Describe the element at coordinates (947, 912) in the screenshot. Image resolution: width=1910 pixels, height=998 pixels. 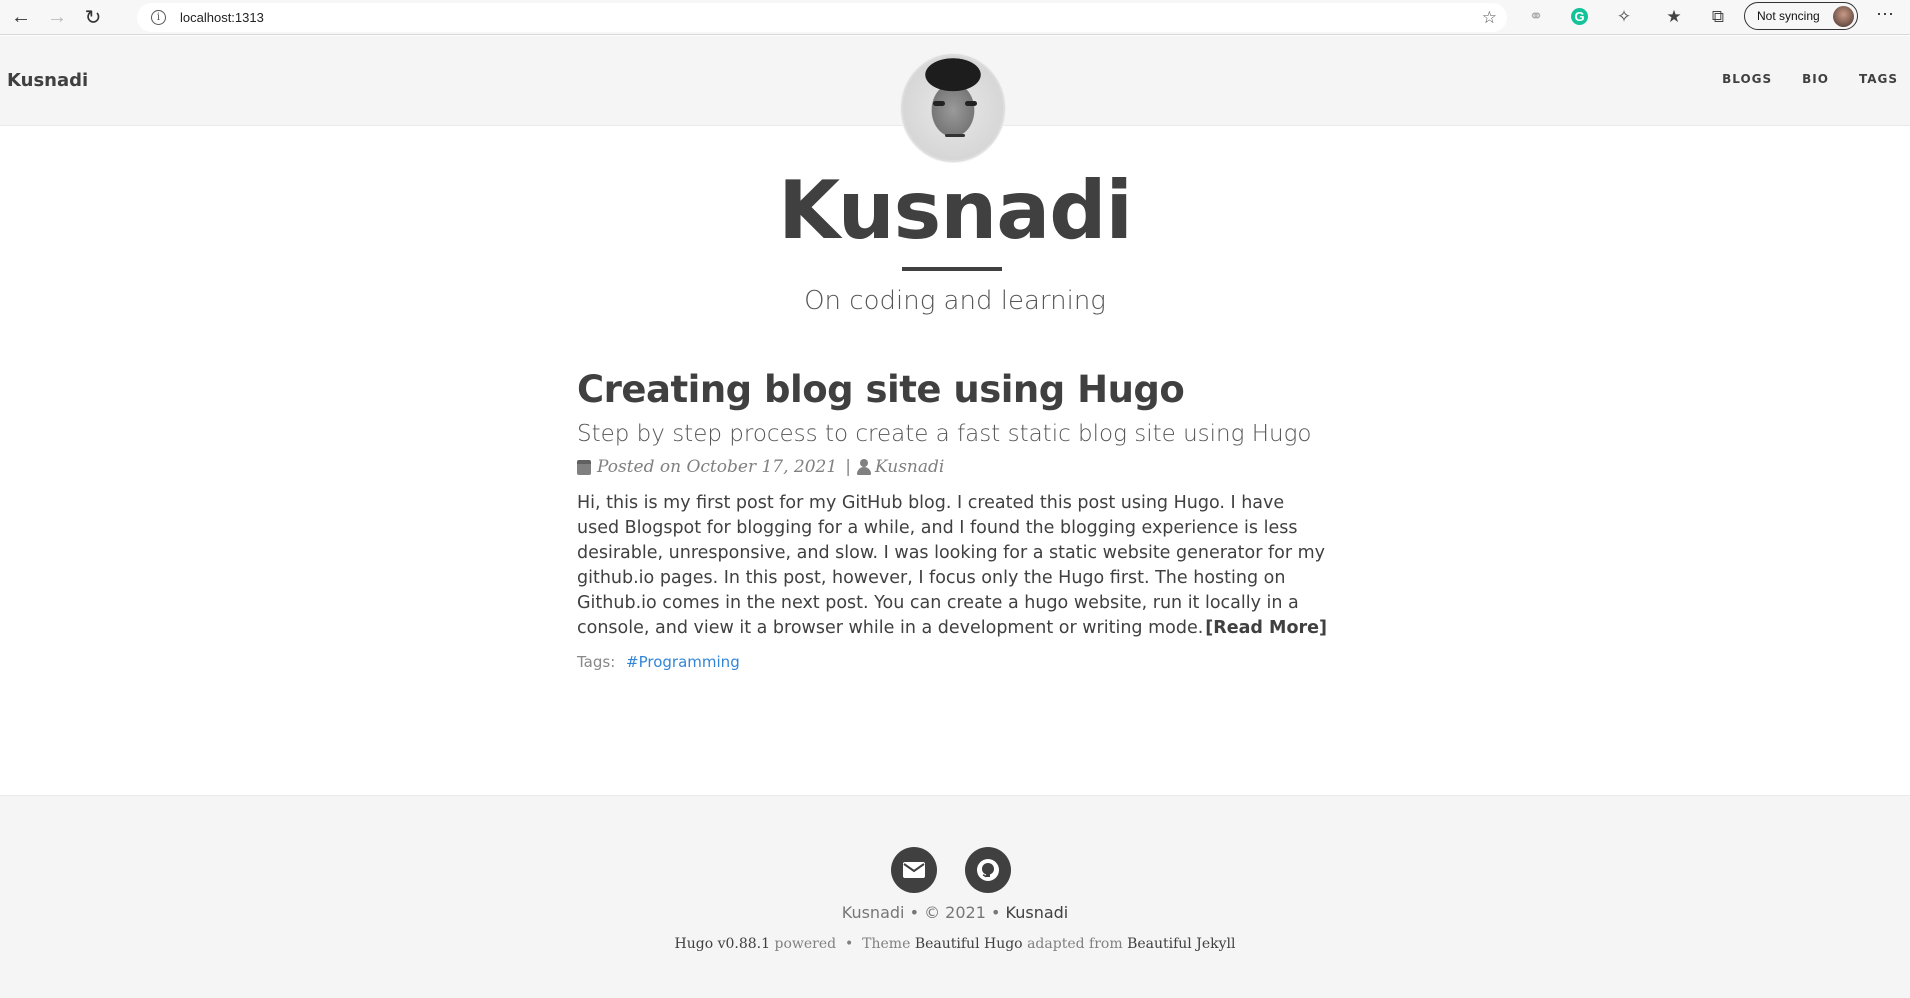
I see `copyright-year: • © 2021` at that location.